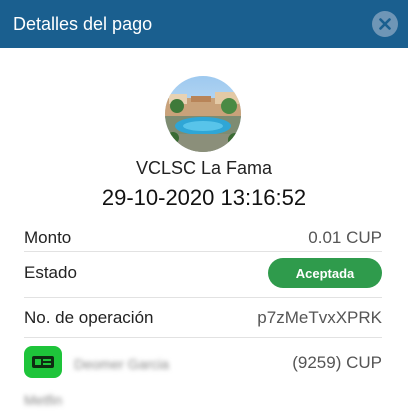 The width and height of the screenshot is (408, 418). I want to click on status-row: Estado Aceptada, so click(203, 273).